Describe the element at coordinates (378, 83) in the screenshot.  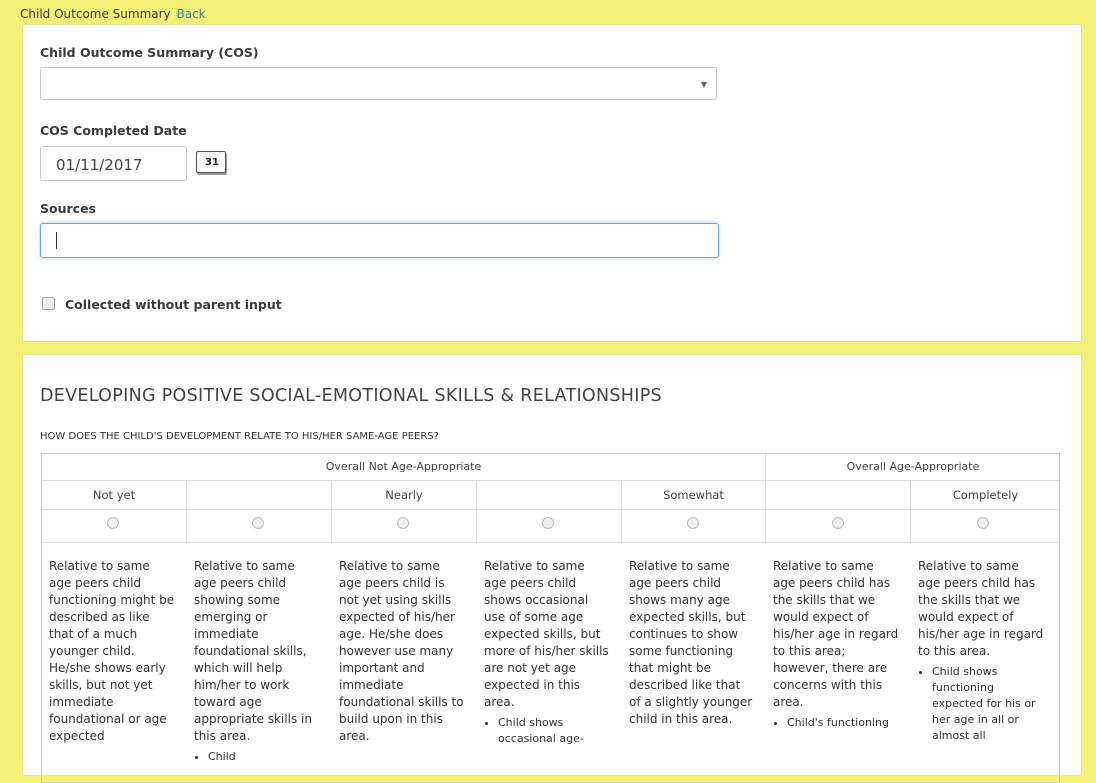
I see `cos-select: ▼` at that location.